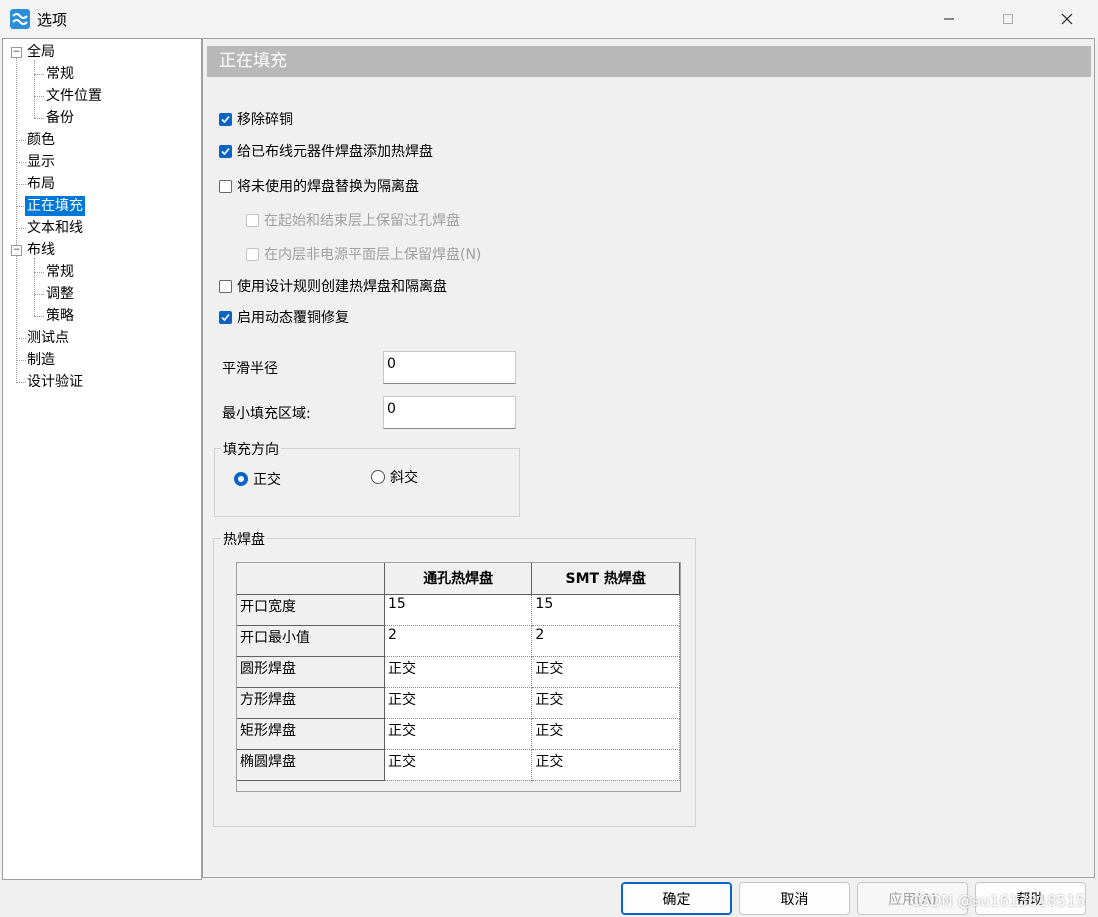 This screenshot has height=917, width=1098. What do you see at coordinates (311, 610) in the screenshot?
I see `row-header: 开口宽度` at bounding box center [311, 610].